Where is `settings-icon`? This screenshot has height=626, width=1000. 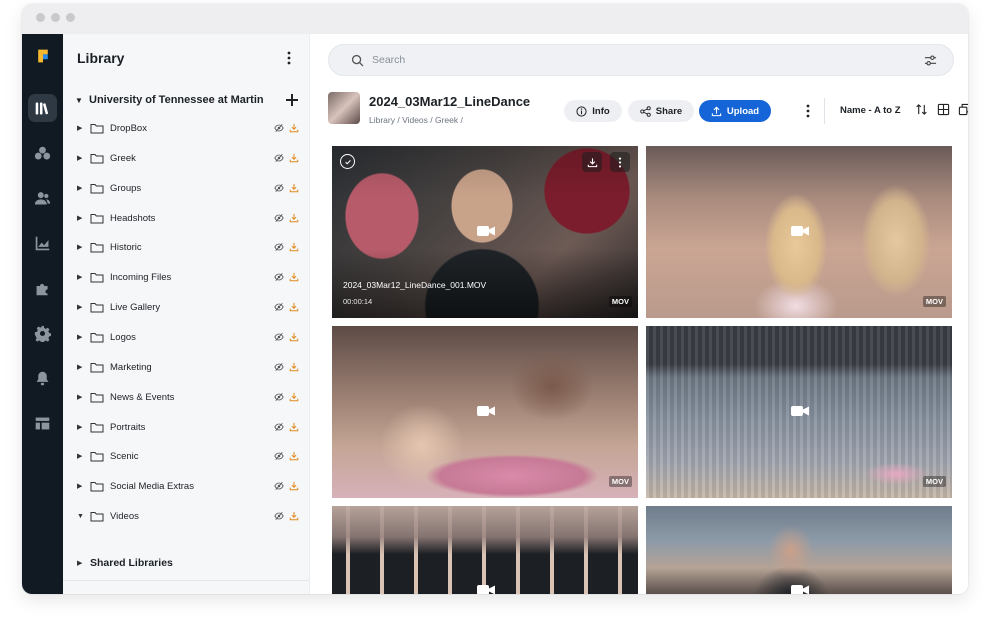
settings-icon is located at coordinates (42, 333).